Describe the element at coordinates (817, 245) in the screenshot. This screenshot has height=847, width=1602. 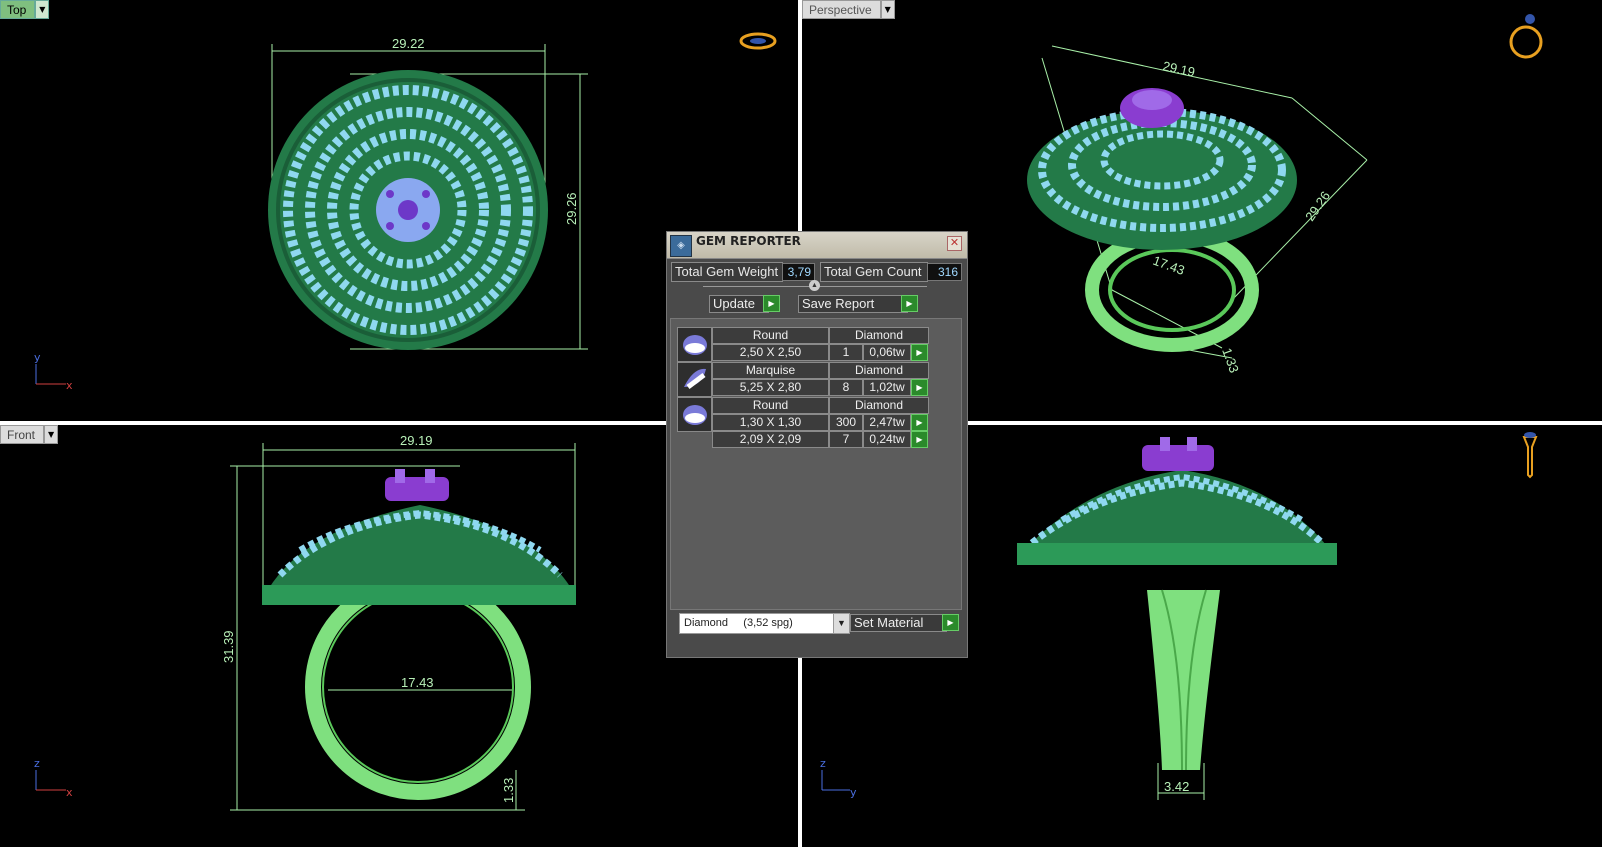
I see `gem-reporter-titlebar: ◈ GEM REPORTER ✕` at that location.